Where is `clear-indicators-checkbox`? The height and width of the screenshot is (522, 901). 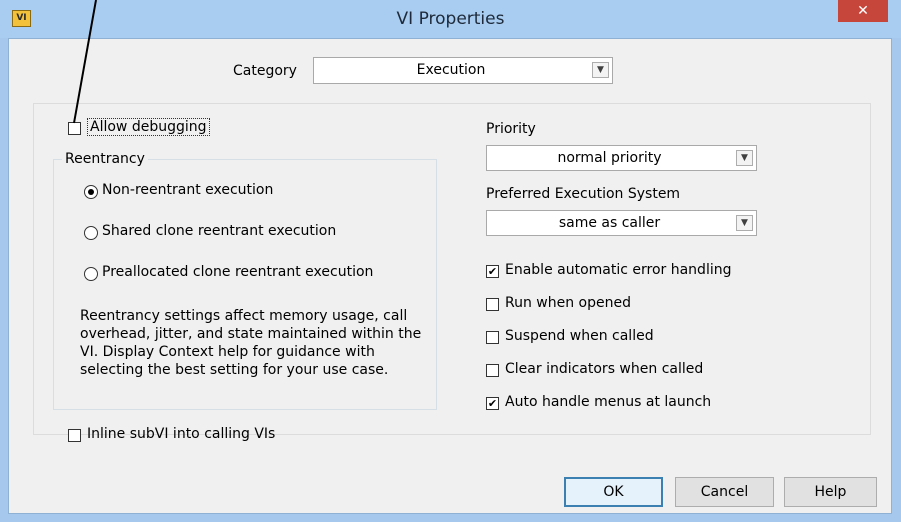 clear-indicators-checkbox is located at coordinates (492, 370).